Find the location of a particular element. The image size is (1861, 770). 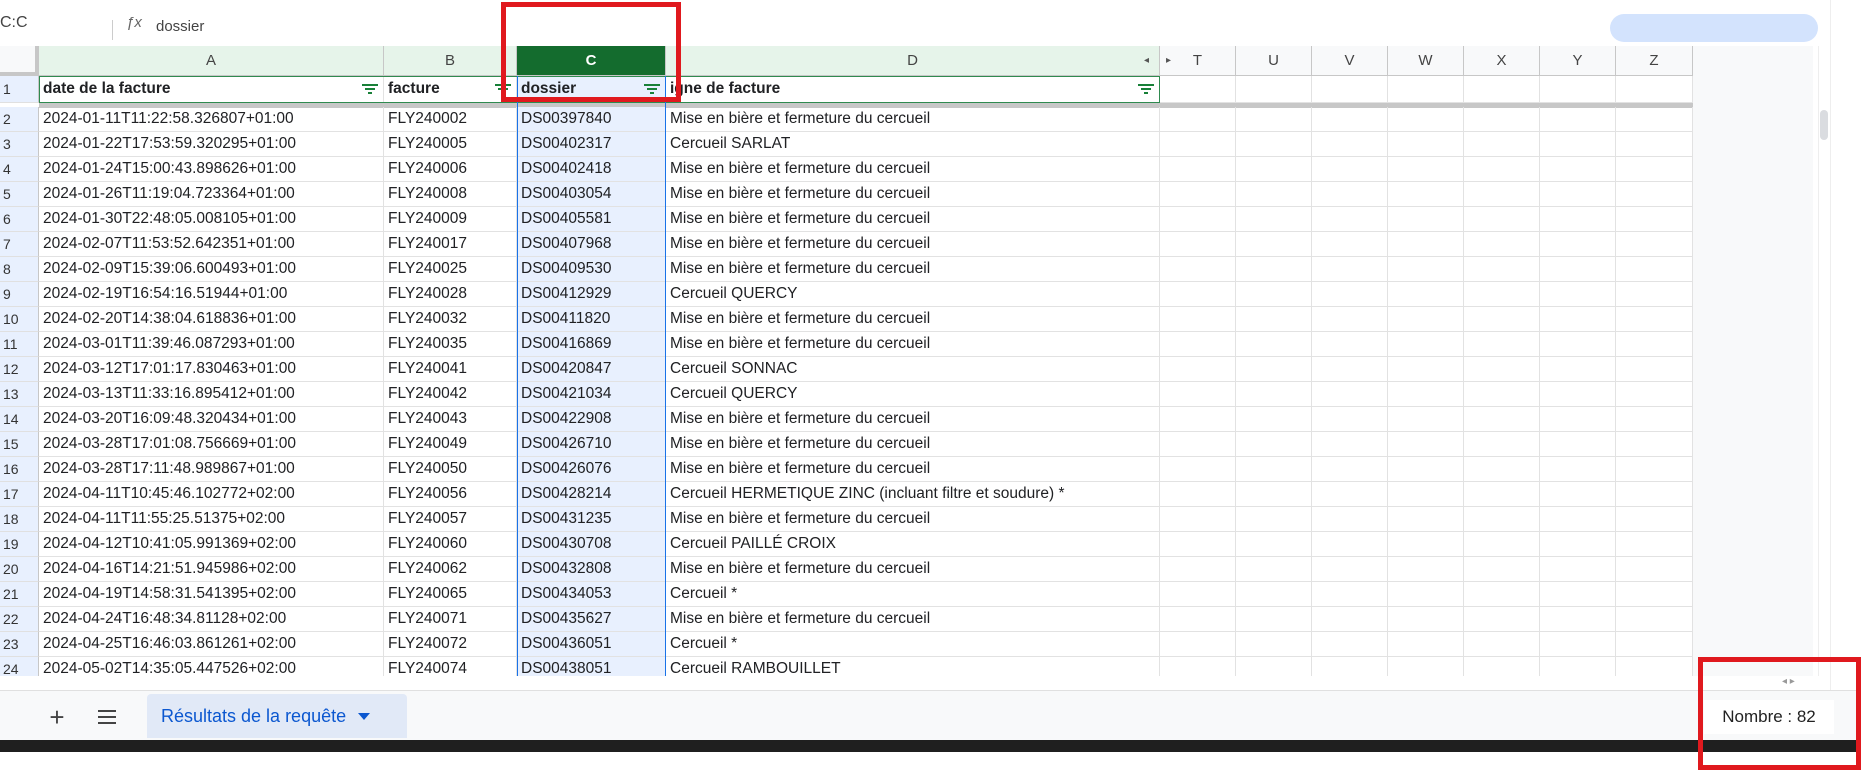

table-cell: DS00420847 is located at coordinates (591, 369).